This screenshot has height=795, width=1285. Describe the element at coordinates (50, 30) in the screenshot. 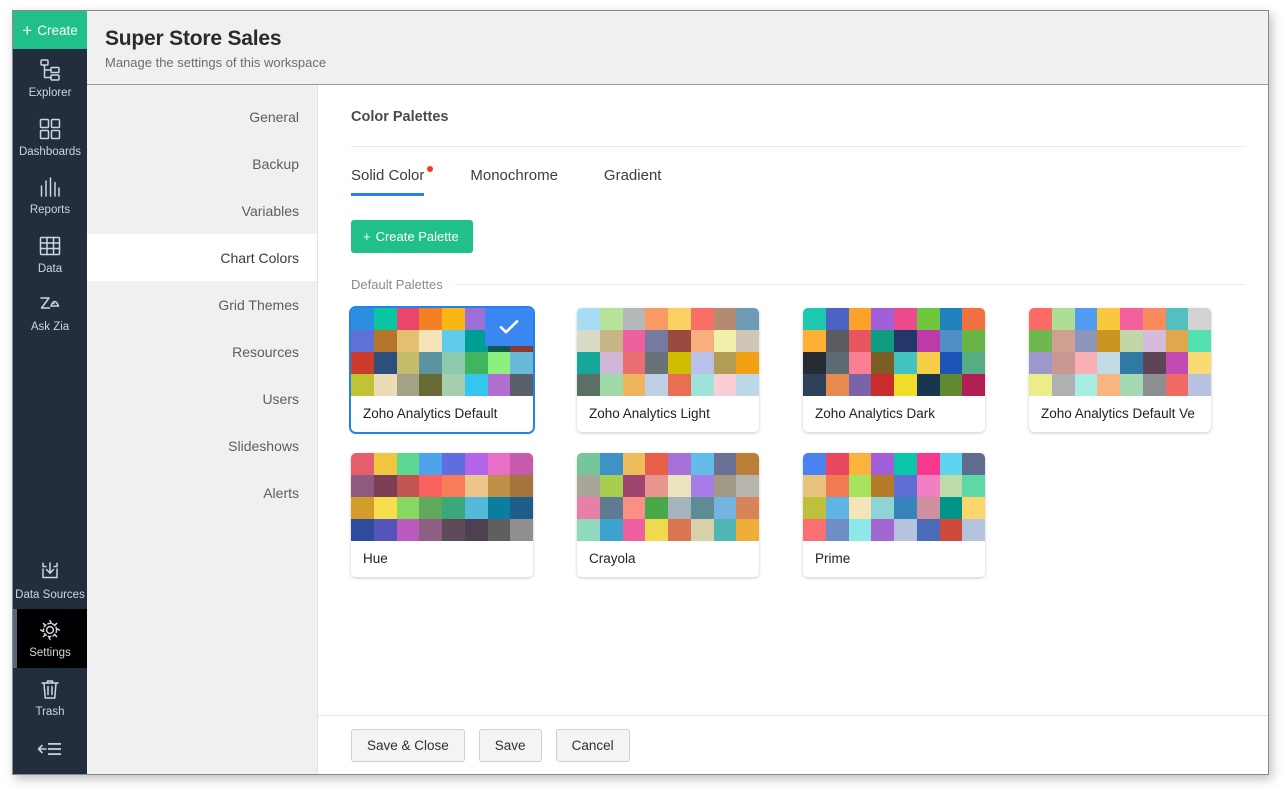

I see `create-button: + Create` at that location.